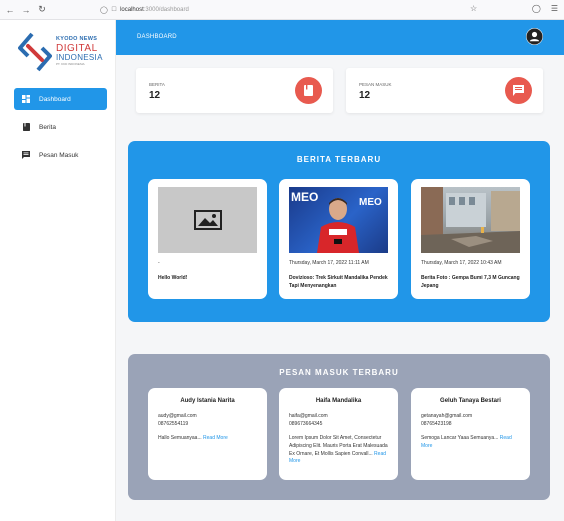  Describe the element at coordinates (536, 8) in the screenshot. I see `pocket-icon: ◯` at that location.